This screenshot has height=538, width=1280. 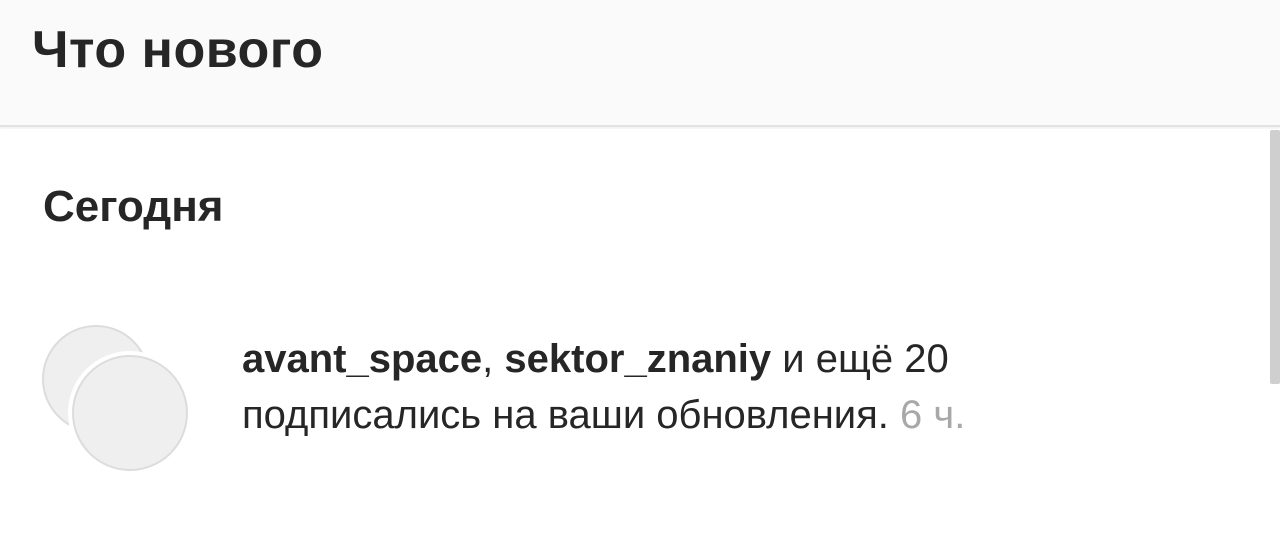 What do you see at coordinates (860, 359) in the screenshot?
I see `others-count: и ещё 20` at bounding box center [860, 359].